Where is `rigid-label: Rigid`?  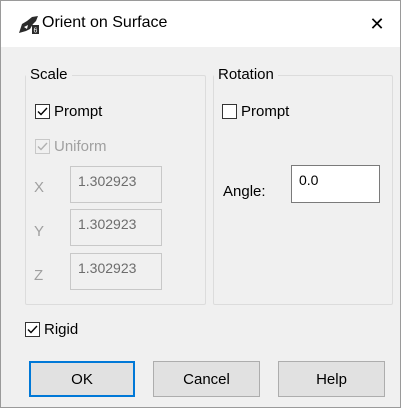 rigid-label: Rigid is located at coordinates (61, 329).